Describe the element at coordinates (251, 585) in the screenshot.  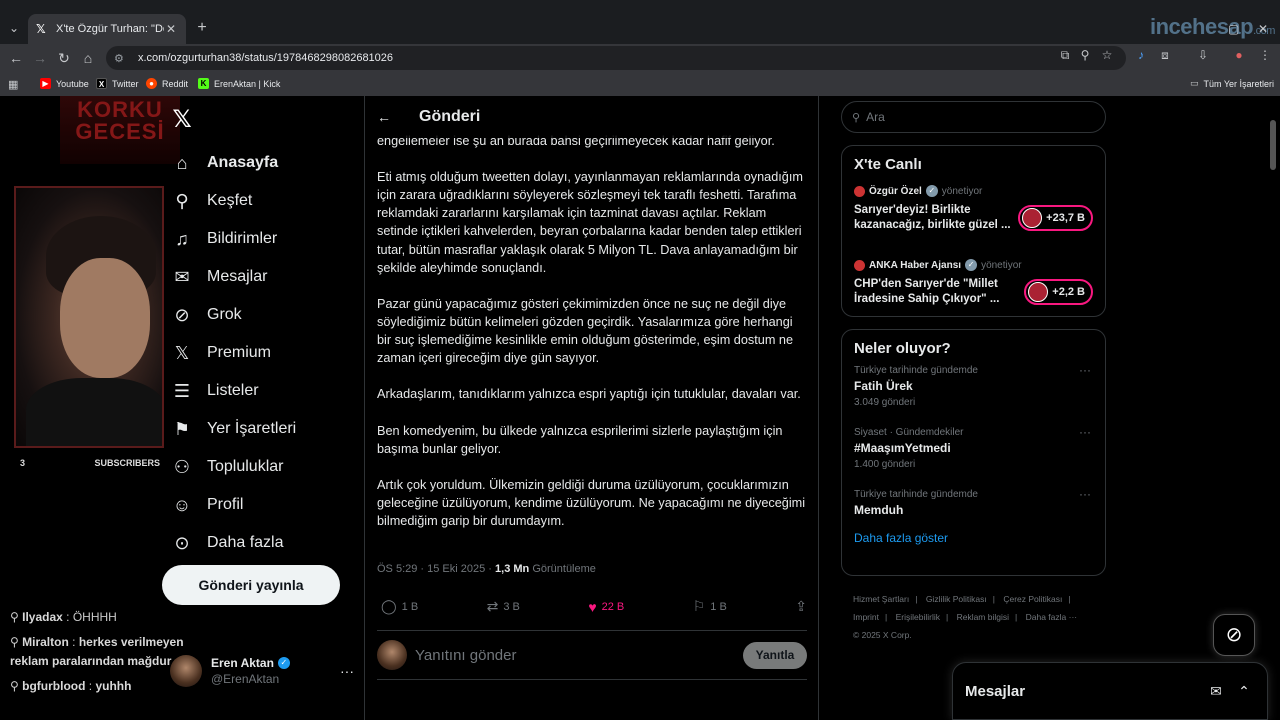
I see `post-button: Gönderi yayınla` at that location.